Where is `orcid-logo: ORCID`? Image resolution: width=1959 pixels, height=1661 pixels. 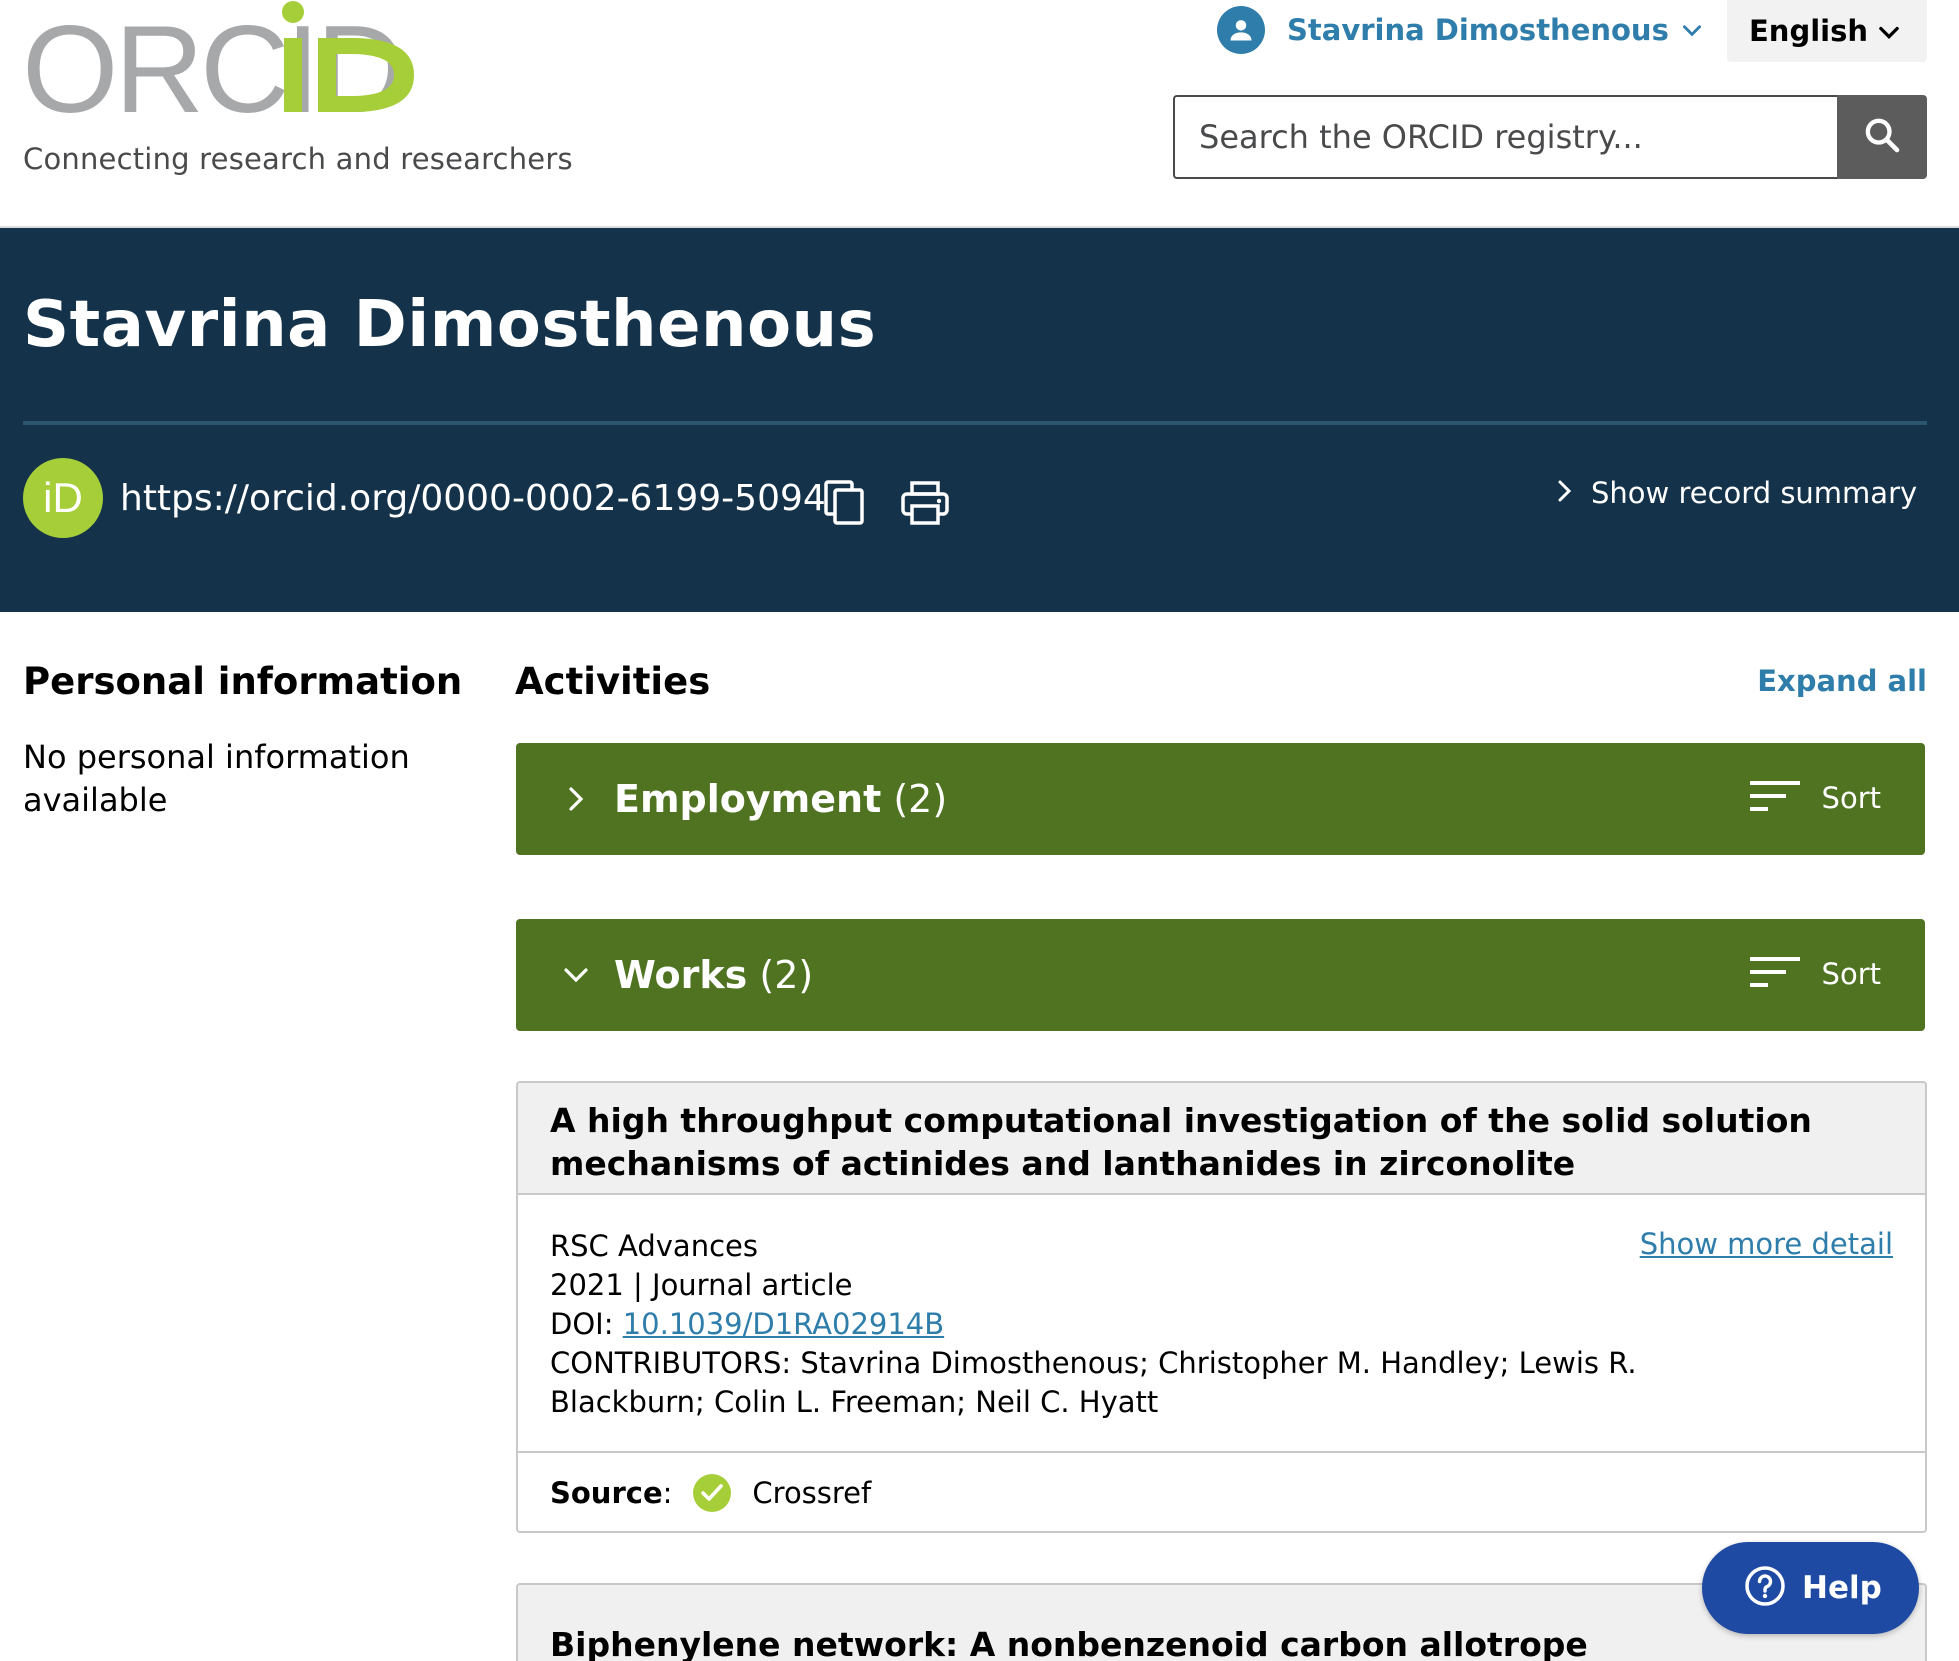
orcid-logo: ORCID is located at coordinates (227, 60).